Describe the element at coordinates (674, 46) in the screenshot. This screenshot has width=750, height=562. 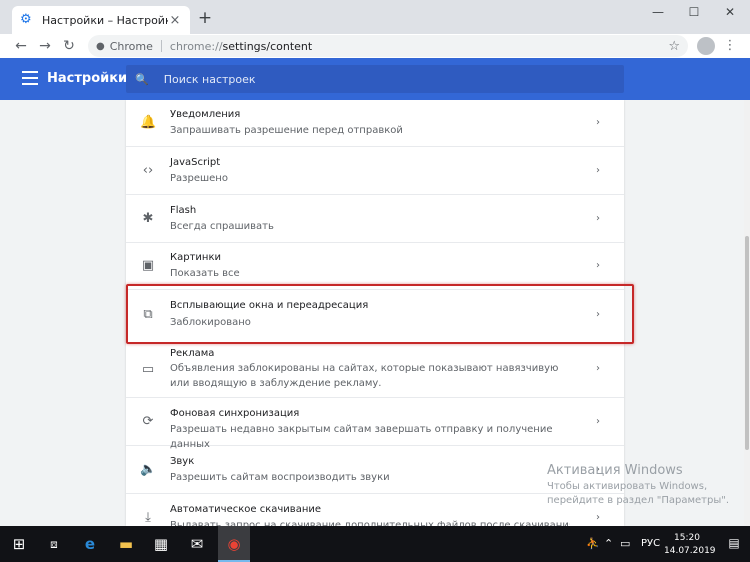
I see `bookmark-star-icon: ☆` at that location.